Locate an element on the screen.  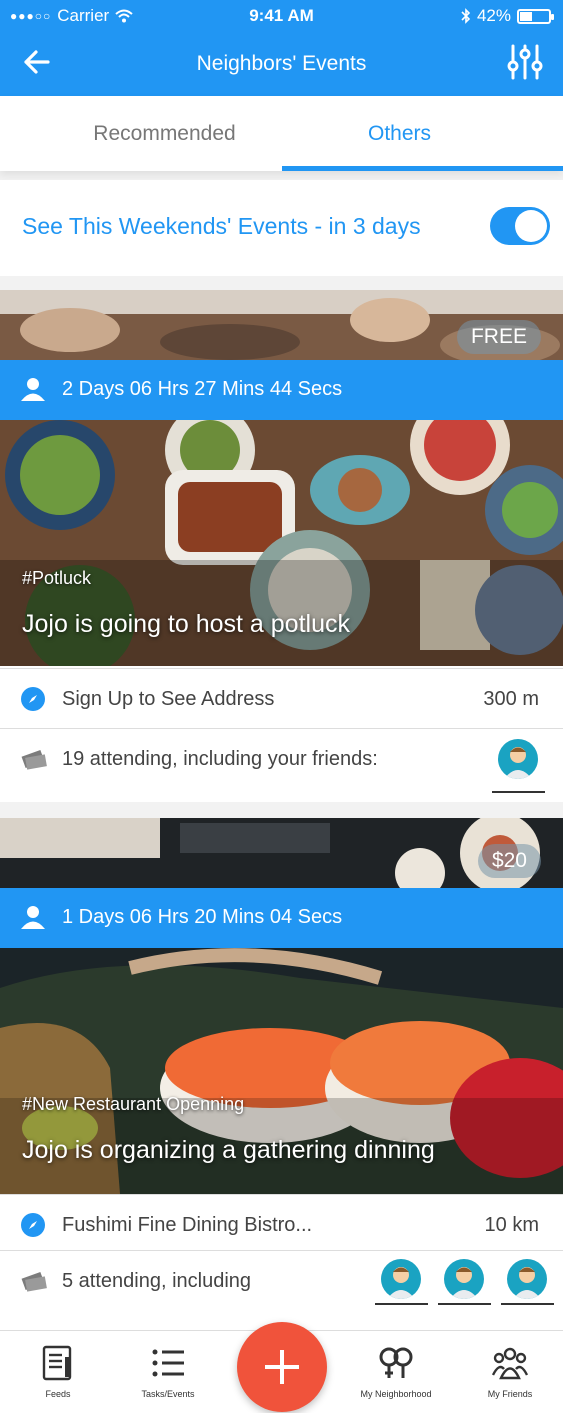
battery-icon is located at coordinates (535, 16).